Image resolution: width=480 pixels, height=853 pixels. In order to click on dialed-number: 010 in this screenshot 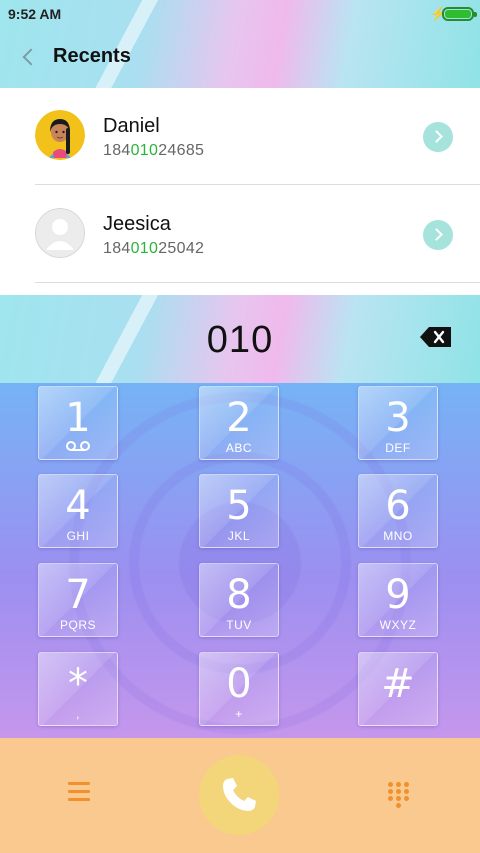, I will do `click(240, 340)`.